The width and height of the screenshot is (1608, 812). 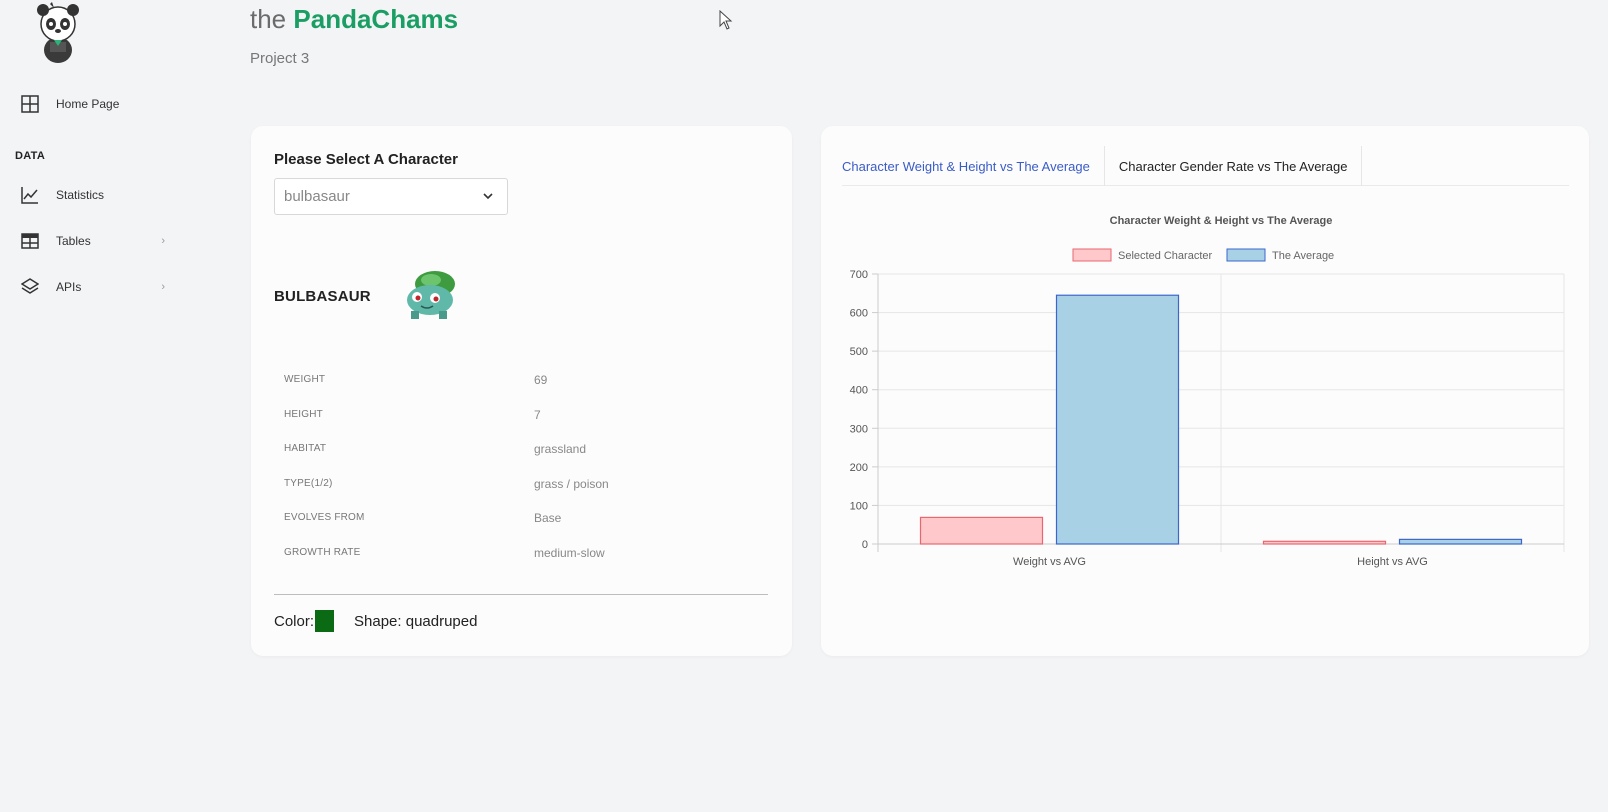 I want to click on mouse-cursor-icon, so click(x=726, y=20).